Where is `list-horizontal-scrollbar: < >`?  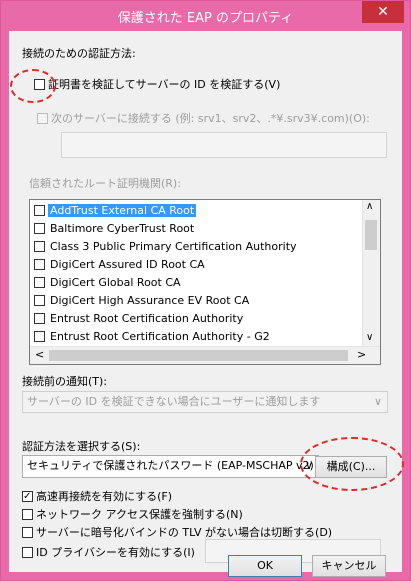
list-horizontal-scrollbar: < > is located at coordinates (205, 355).